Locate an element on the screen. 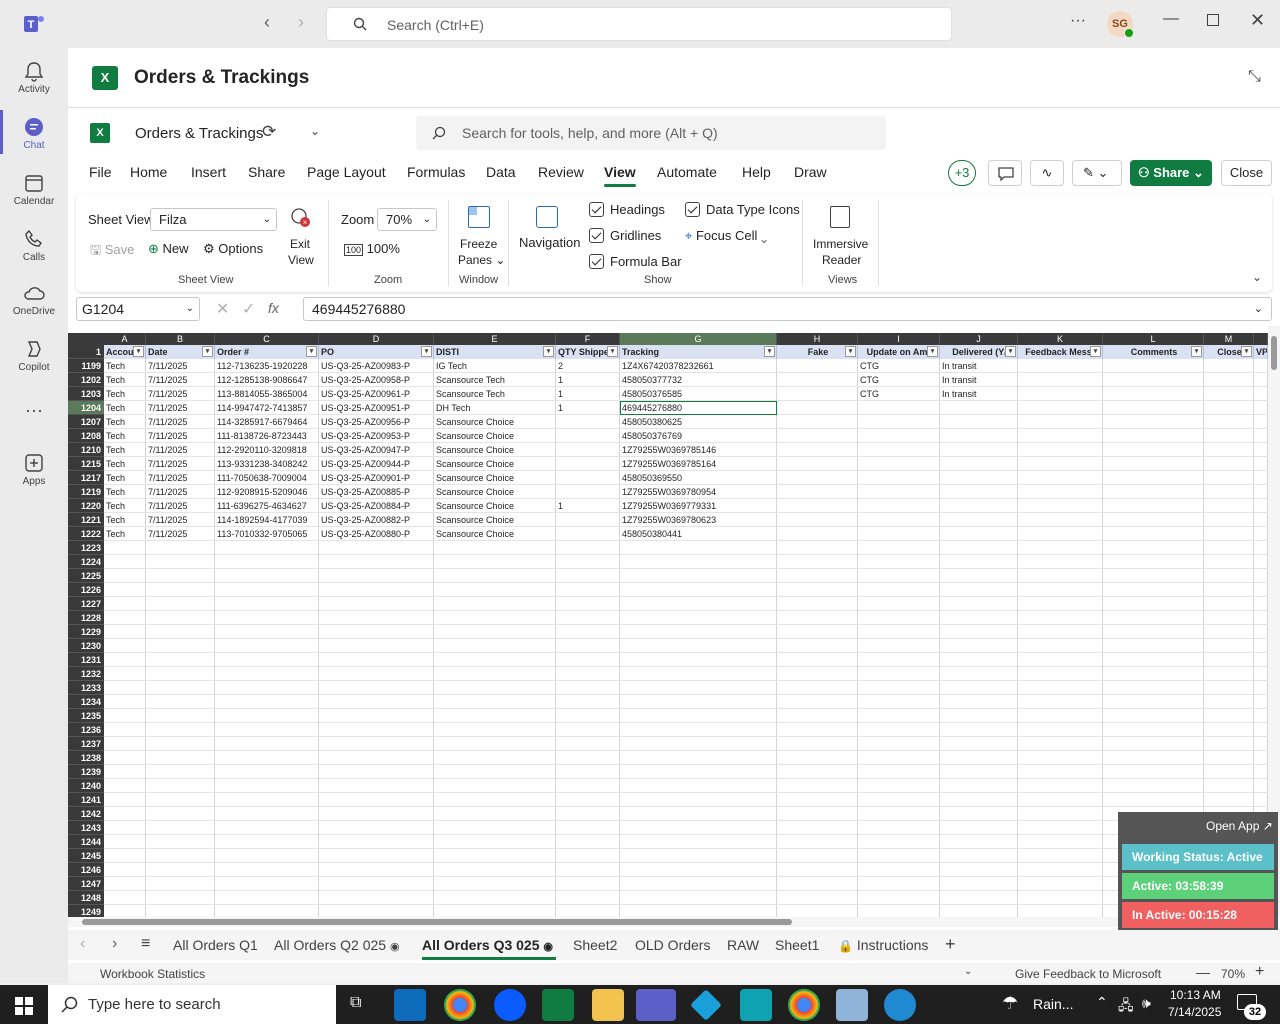 The image size is (1280, 1024). row-number: 1231 is located at coordinates (86, 660).